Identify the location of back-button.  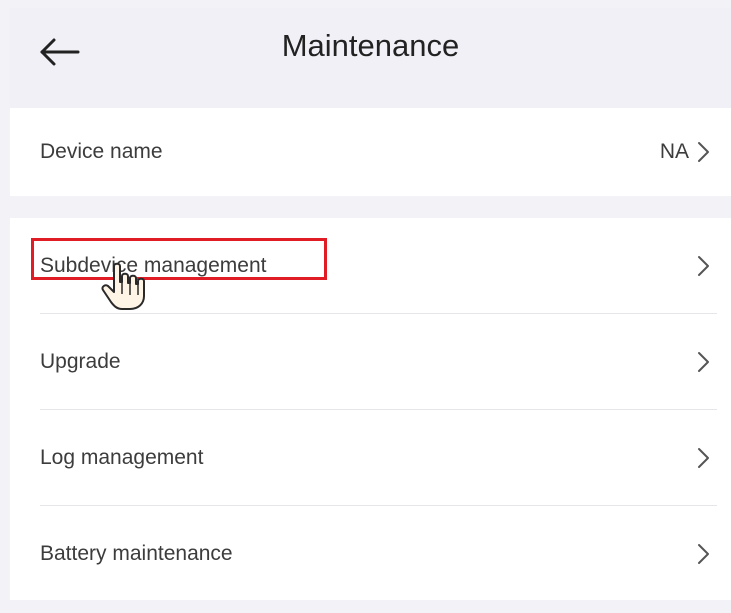
(60, 52).